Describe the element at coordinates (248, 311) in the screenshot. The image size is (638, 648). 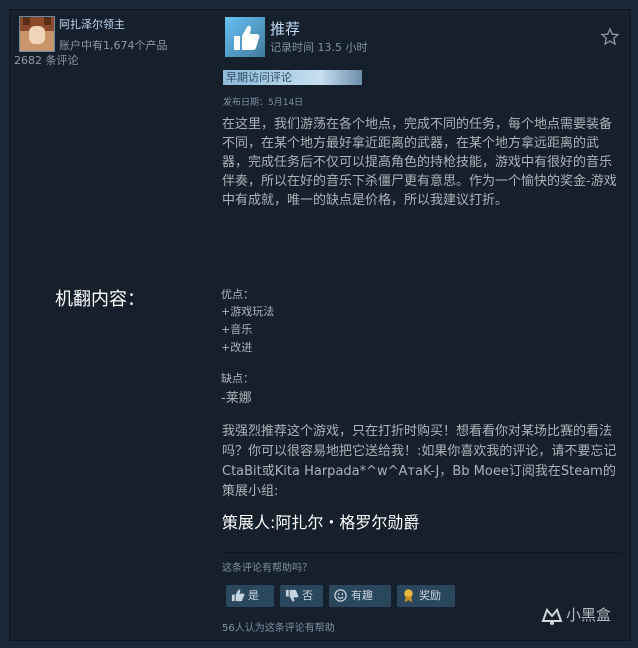
I see `pros-item: +游戏玩法` at that location.